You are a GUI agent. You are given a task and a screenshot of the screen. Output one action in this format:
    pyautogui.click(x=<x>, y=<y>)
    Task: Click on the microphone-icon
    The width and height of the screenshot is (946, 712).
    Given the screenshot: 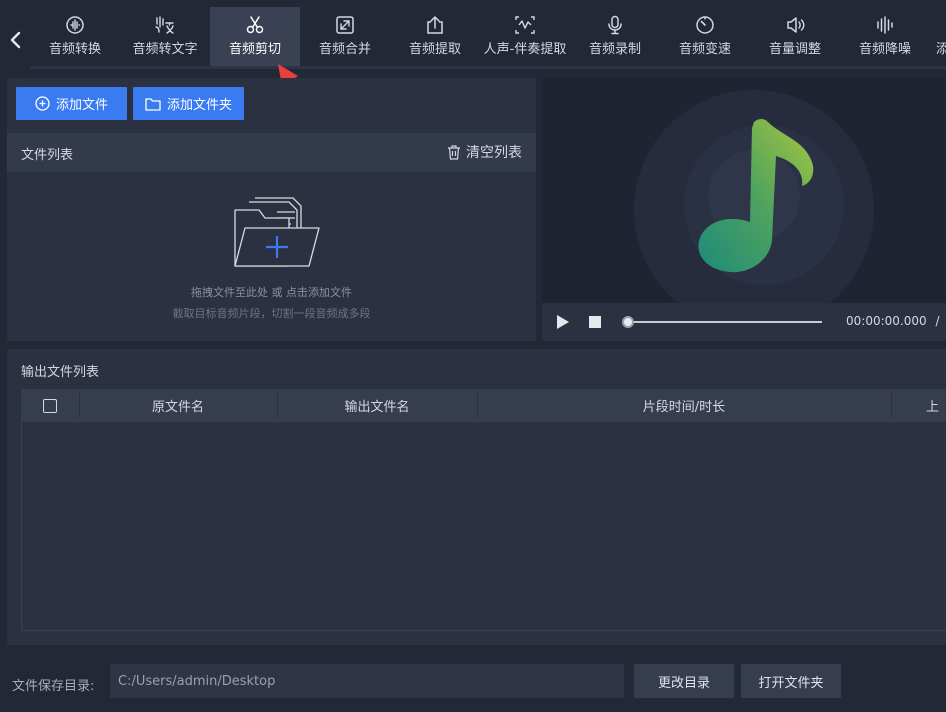 What is the action you would take?
    pyautogui.click(x=615, y=25)
    